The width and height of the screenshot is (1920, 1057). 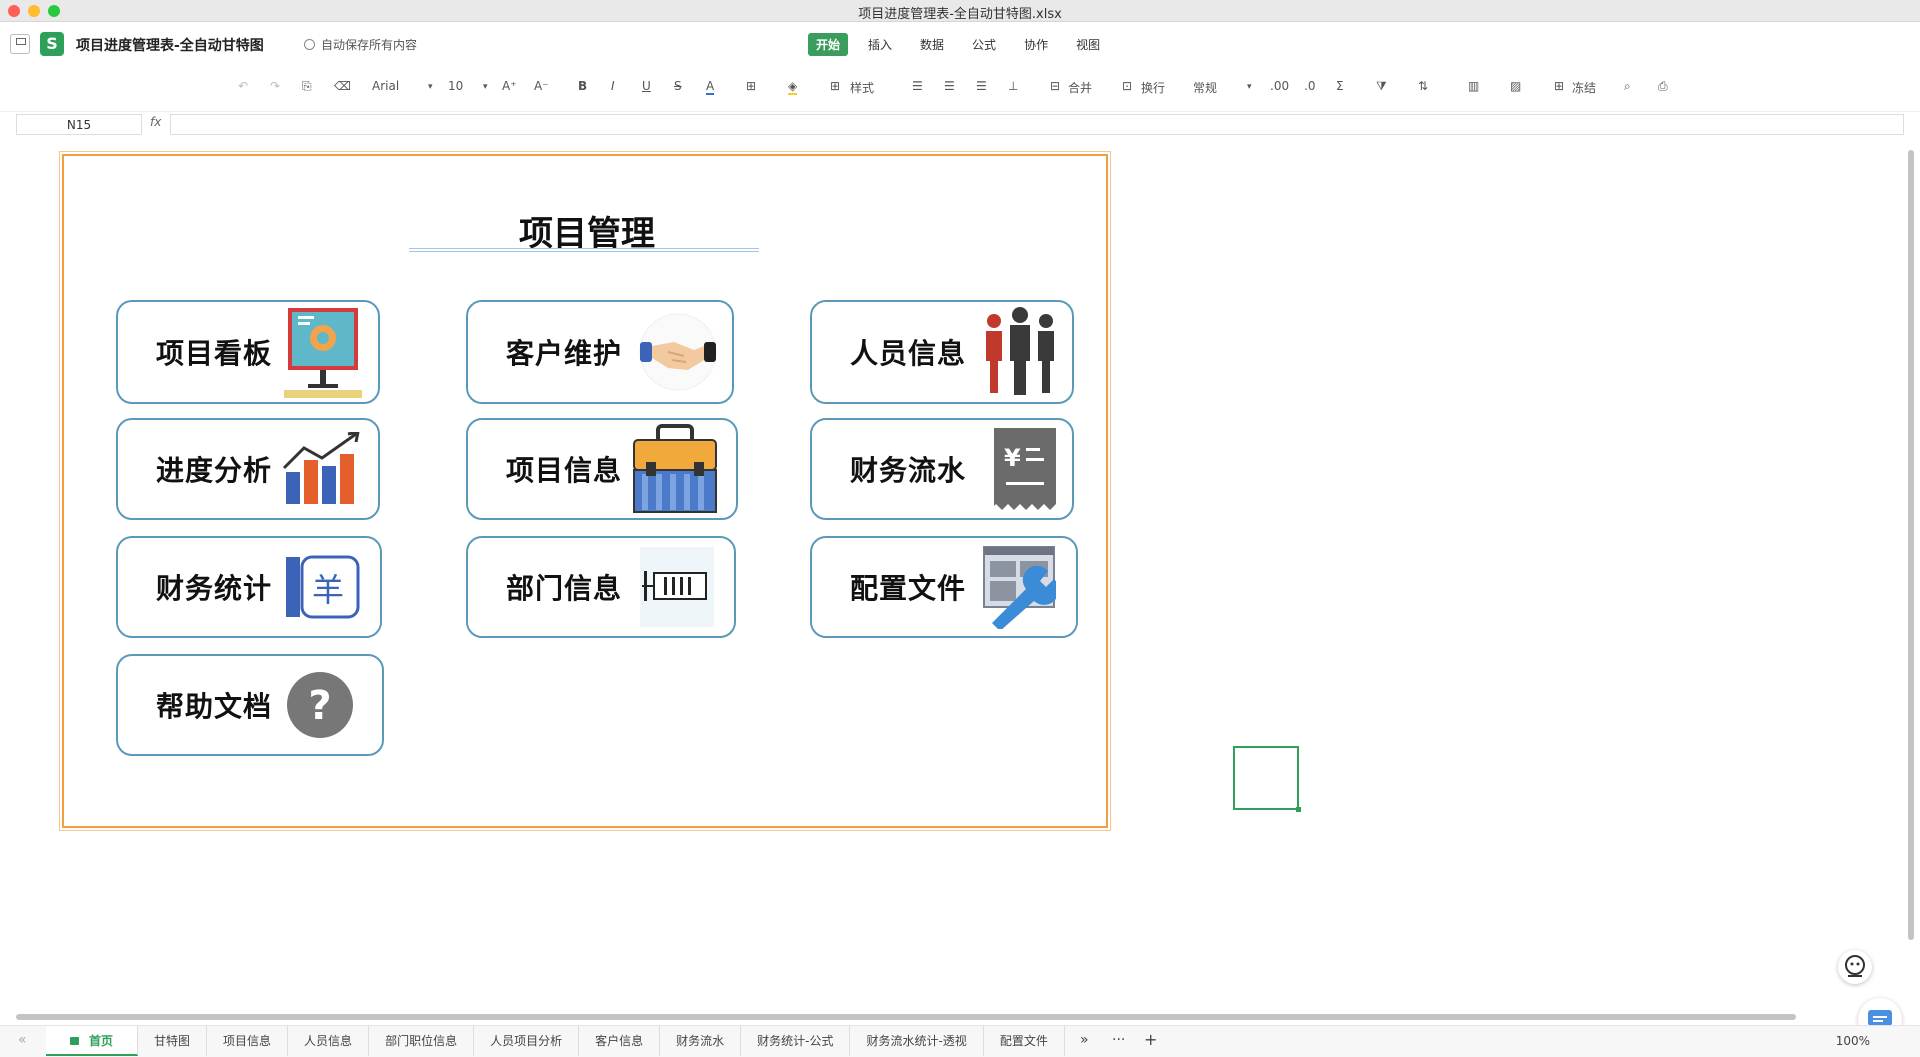 What do you see at coordinates (275, 86) in the screenshot?
I see `redo-icon: ↷` at bounding box center [275, 86].